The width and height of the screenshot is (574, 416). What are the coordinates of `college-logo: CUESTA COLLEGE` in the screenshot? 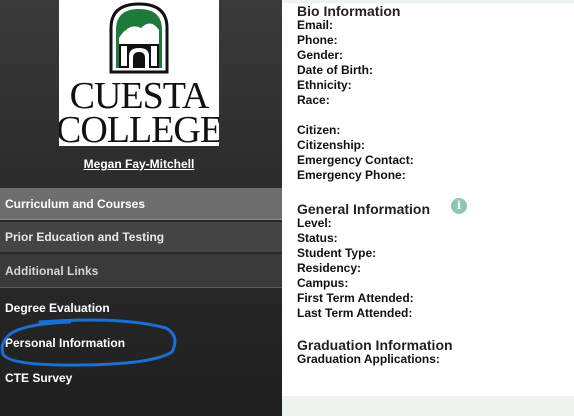 It's located at (139, 73).